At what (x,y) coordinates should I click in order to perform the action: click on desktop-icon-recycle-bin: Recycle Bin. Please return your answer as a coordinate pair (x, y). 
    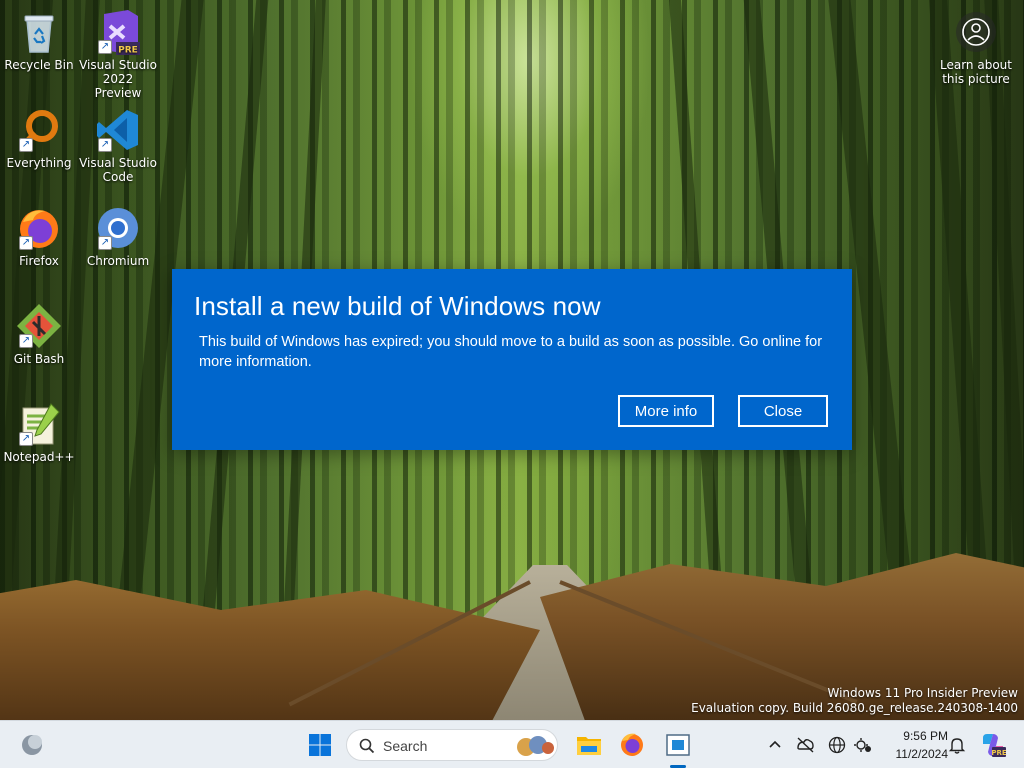
    Looking at the image, I should click on (39, 40).